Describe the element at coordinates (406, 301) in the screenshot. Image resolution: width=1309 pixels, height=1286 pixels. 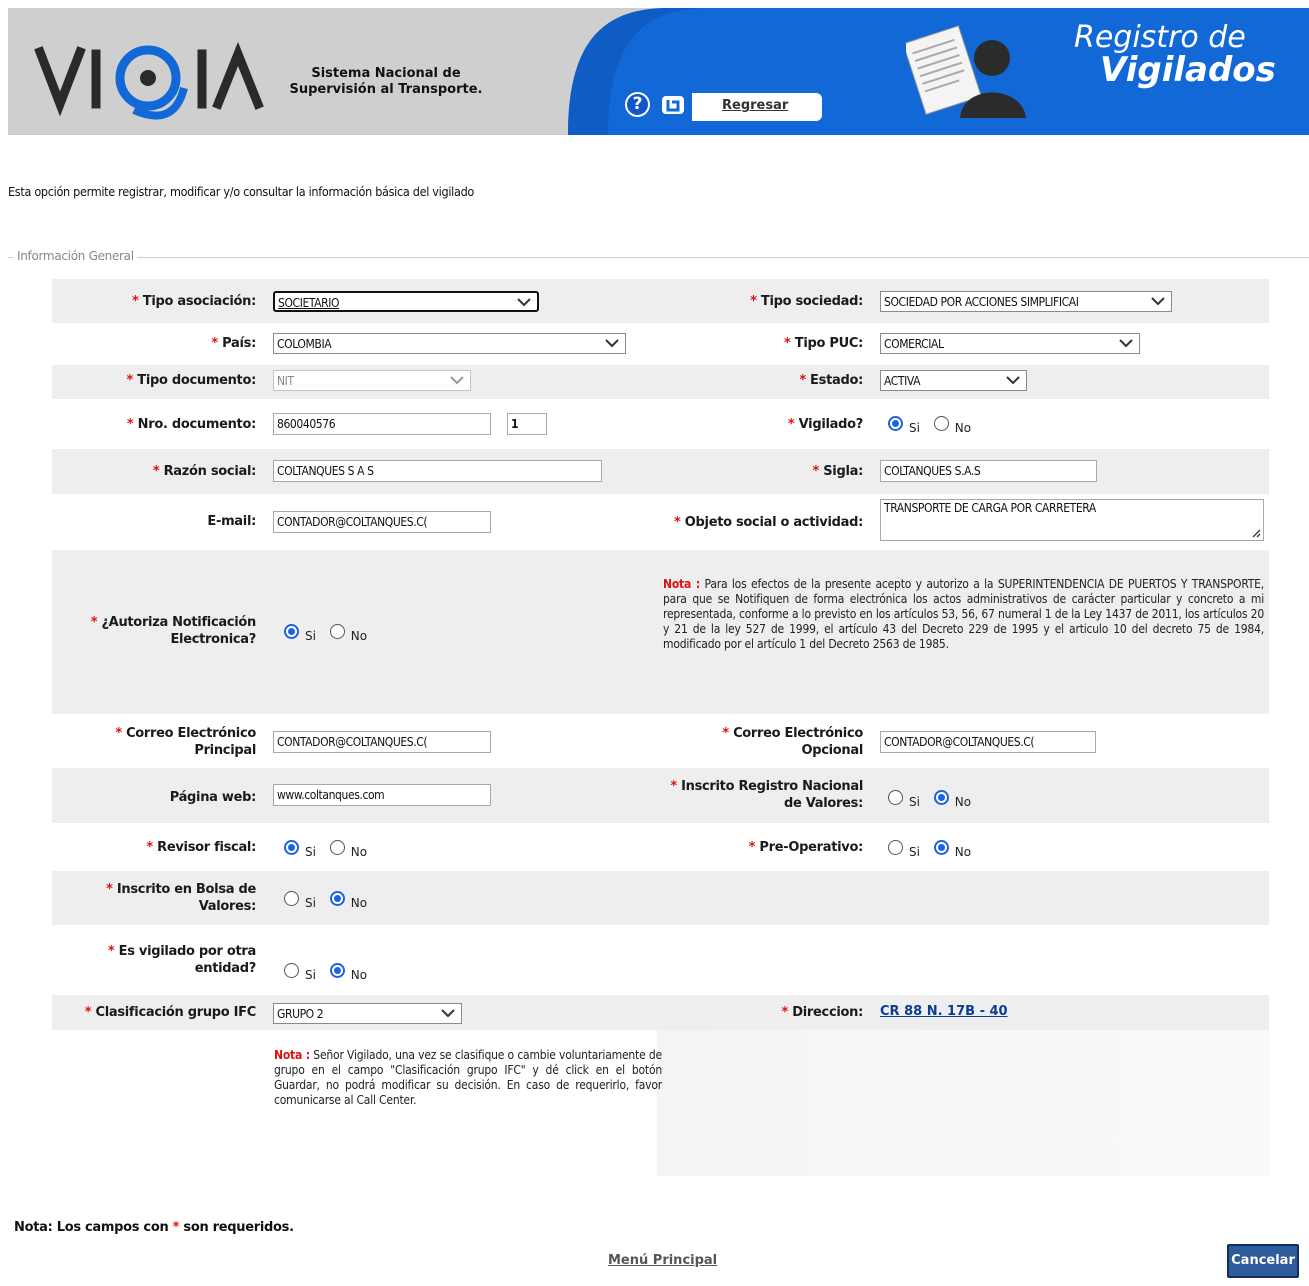
I see `tipo-asociacion-select: SOCIETARIO` at that location.